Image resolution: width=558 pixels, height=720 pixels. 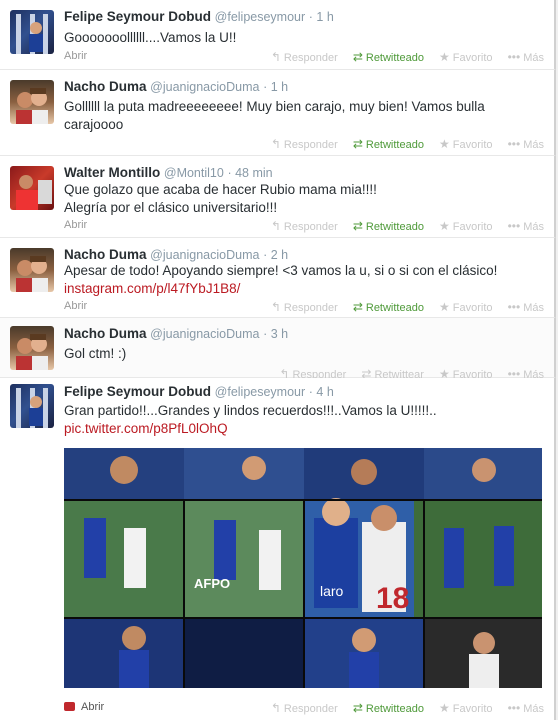 I want to click on timestamp: · 3 h, so click(x=275, y=334).